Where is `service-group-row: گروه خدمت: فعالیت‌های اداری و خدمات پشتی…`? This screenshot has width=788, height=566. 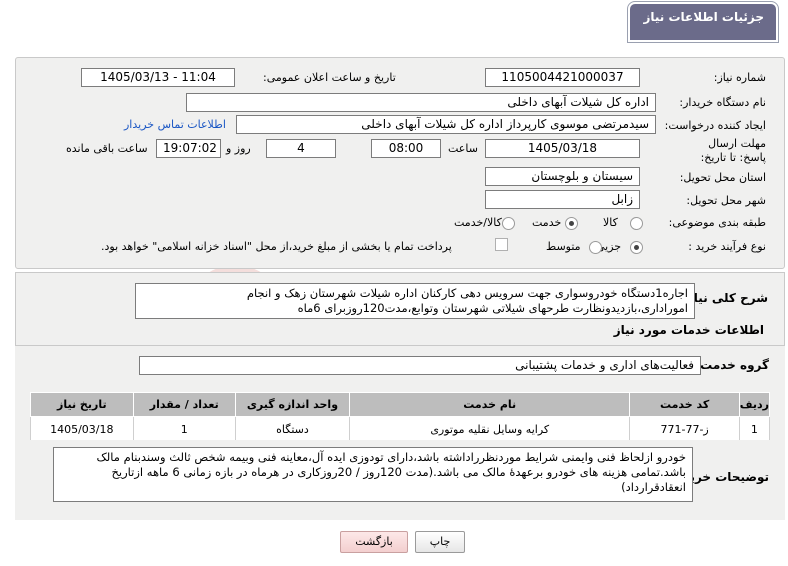
service-group-row: گروه خدمت: فعالیت‌های اداری و خدمات پشتی… is located at coordinates (400, 366).